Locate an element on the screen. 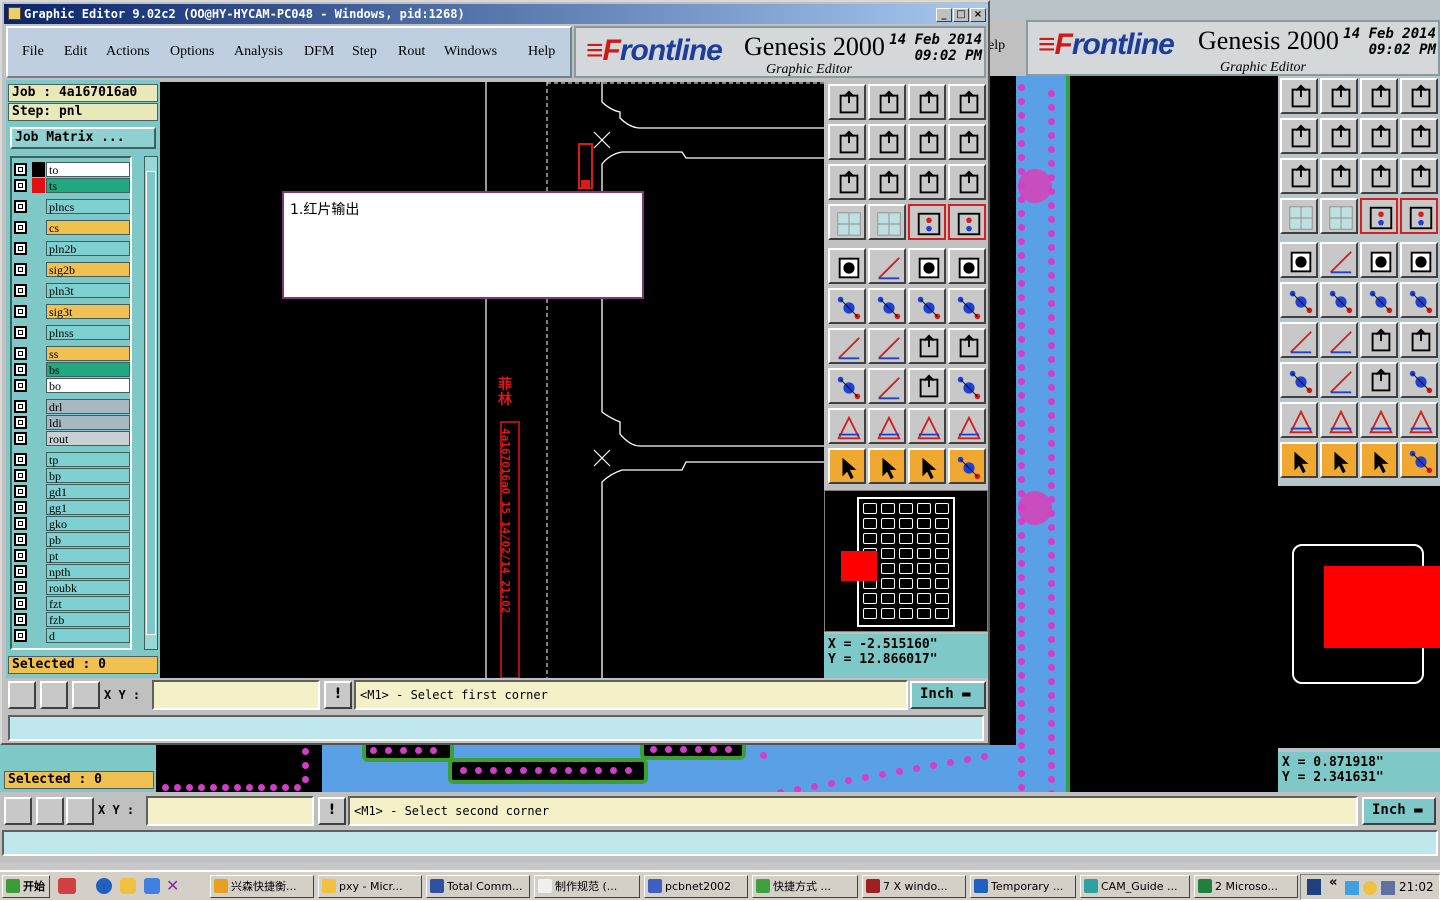  layer-row-gd1: gd1 is located at coordinates (71, 491).